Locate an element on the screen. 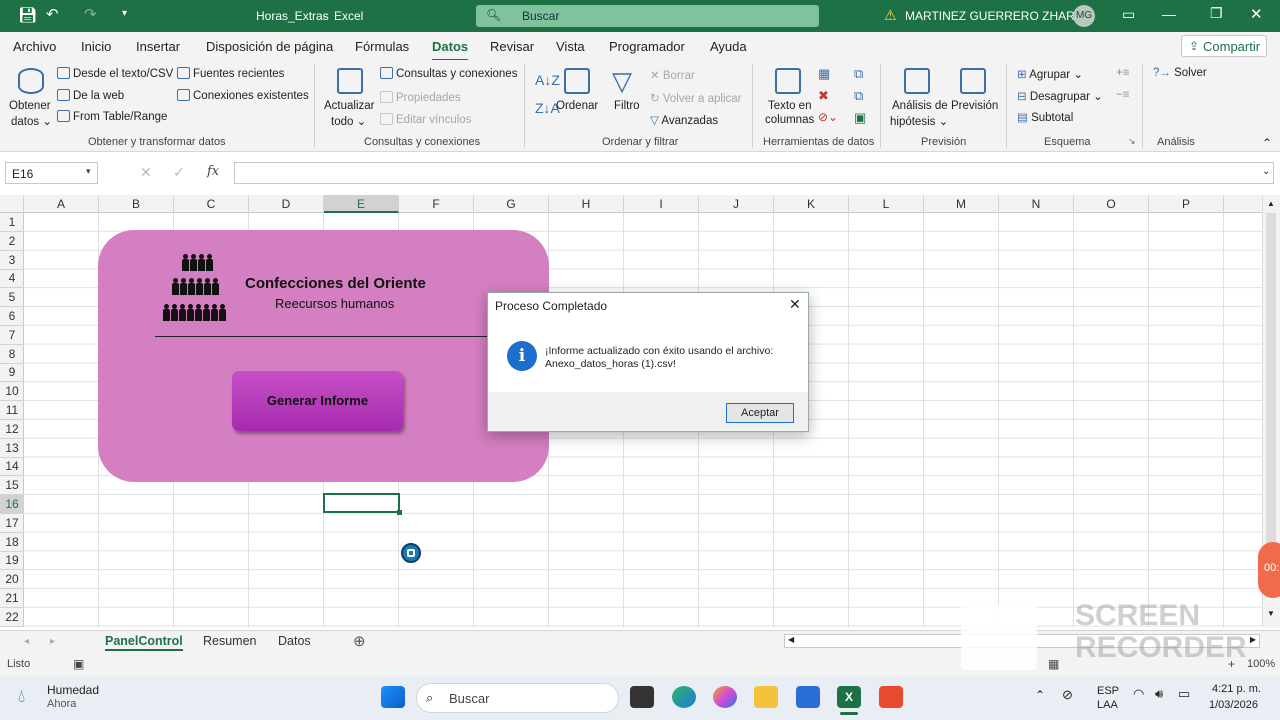  row-header: 4 is located at coordinates (12, 279).